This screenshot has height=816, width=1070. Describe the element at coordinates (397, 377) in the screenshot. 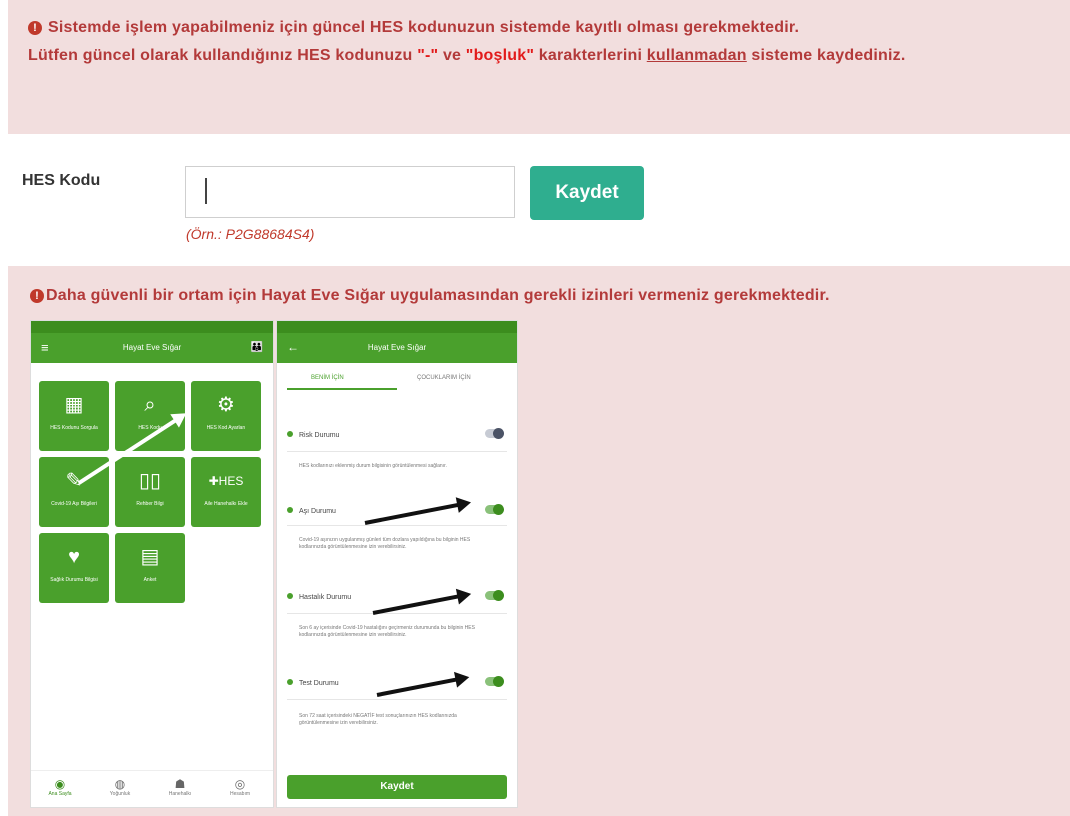

I see `tab-bar: BENİM İÇİN ÇOCUKLARIM İÇİN` at that location.